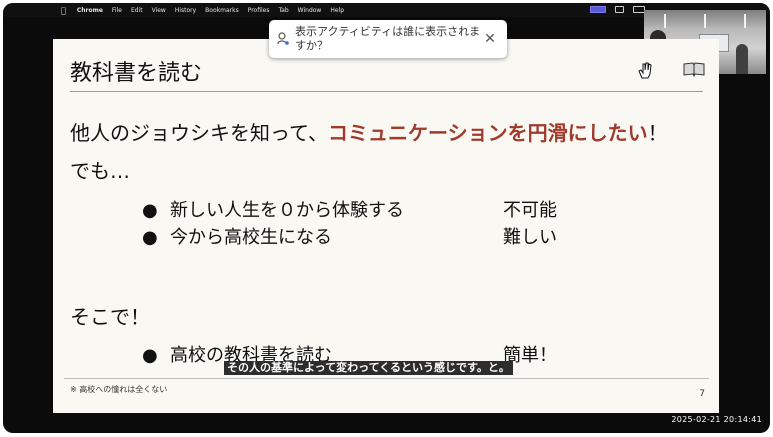 Image resolution: width=773 pixels, height=437 pixels. I want to click on hand-cursor-icon, so click(645, 70).